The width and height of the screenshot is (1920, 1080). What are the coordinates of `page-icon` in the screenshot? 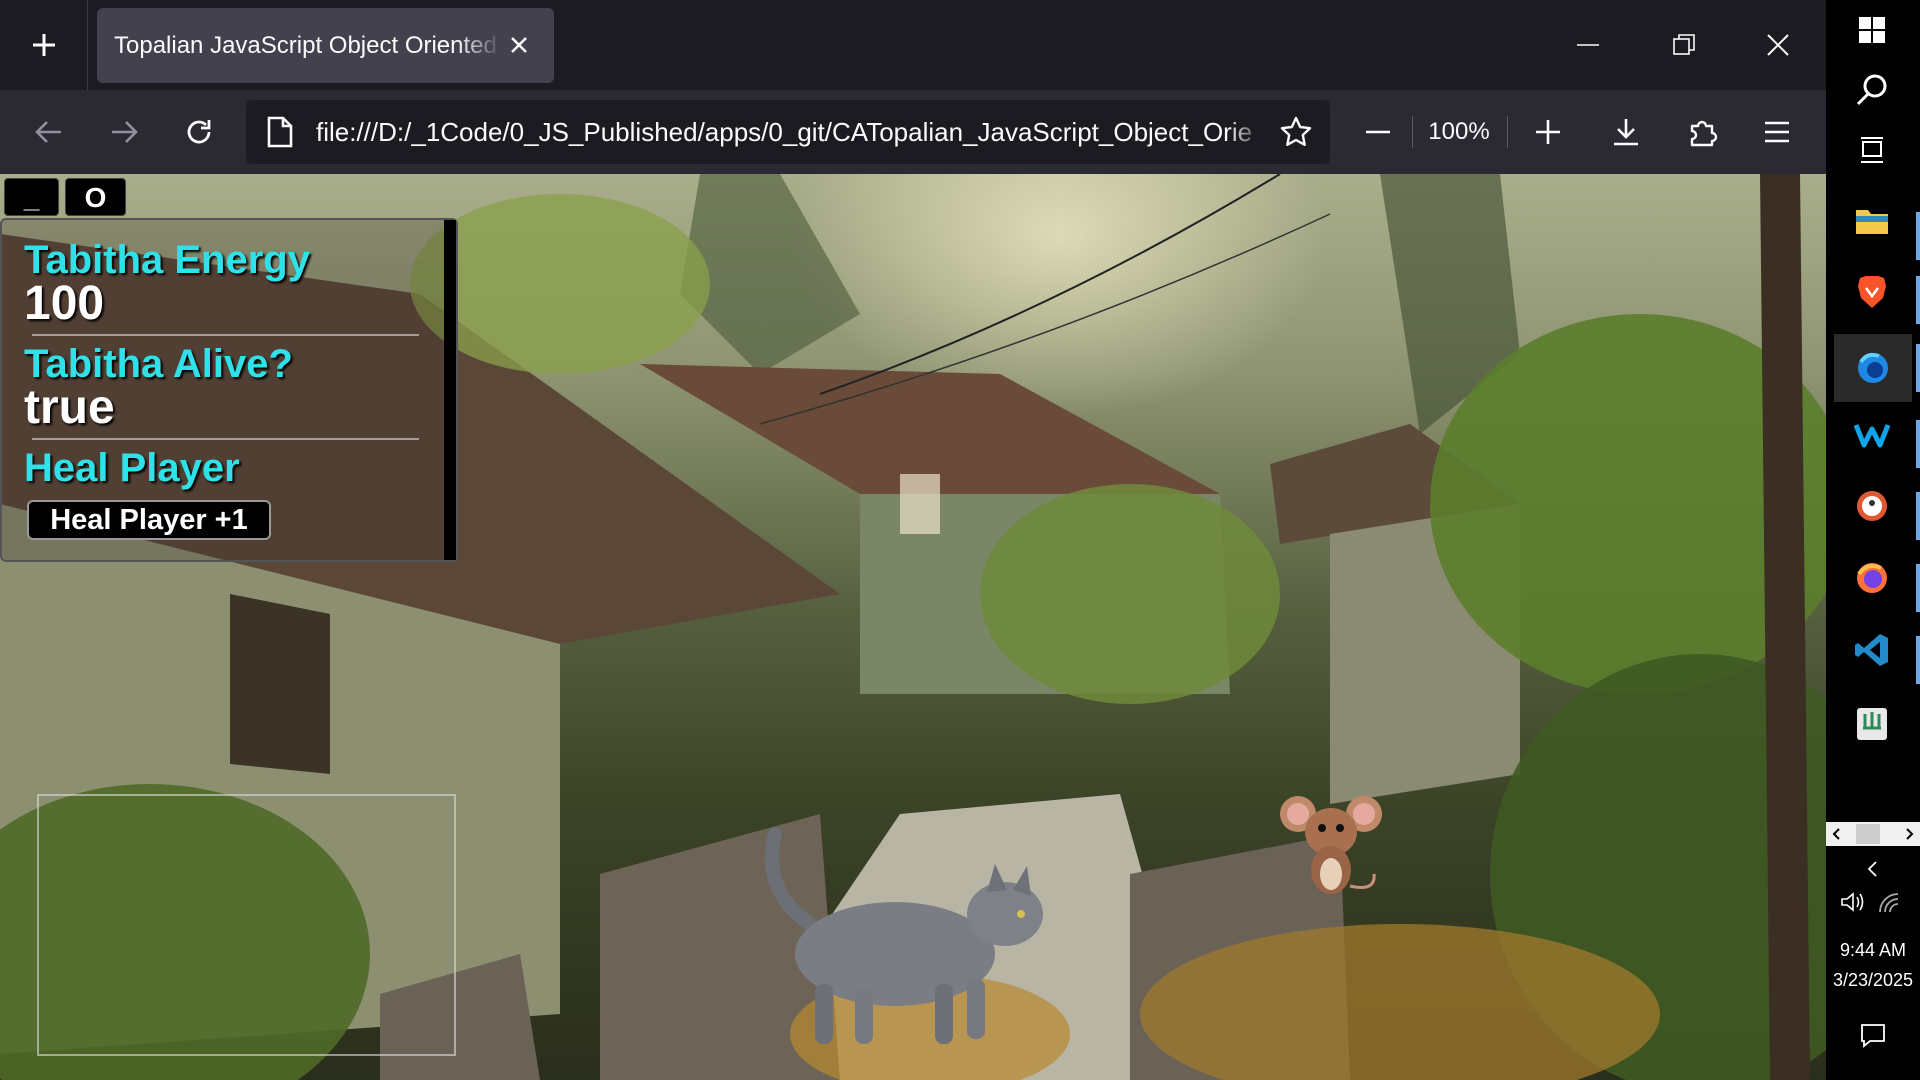 It's located at (280, 132).